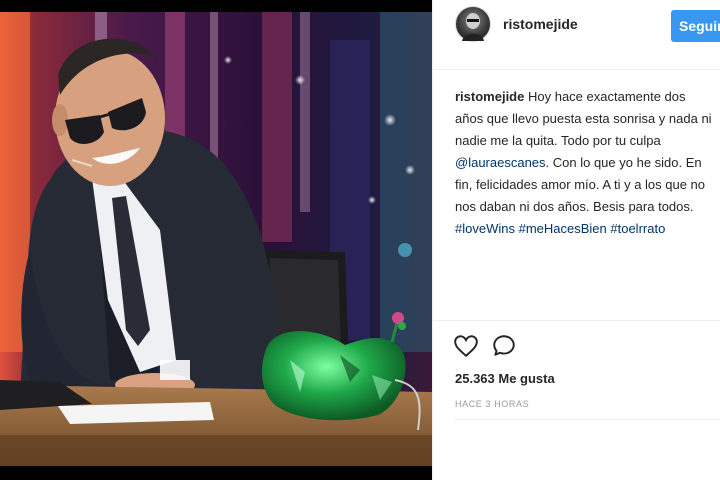 The width and height of the screenshot is (720, 480). What do you see at coordinates (540, 24) in the screenshot?
I see `header-username: ristomejide` at bounding box center [540, 24].